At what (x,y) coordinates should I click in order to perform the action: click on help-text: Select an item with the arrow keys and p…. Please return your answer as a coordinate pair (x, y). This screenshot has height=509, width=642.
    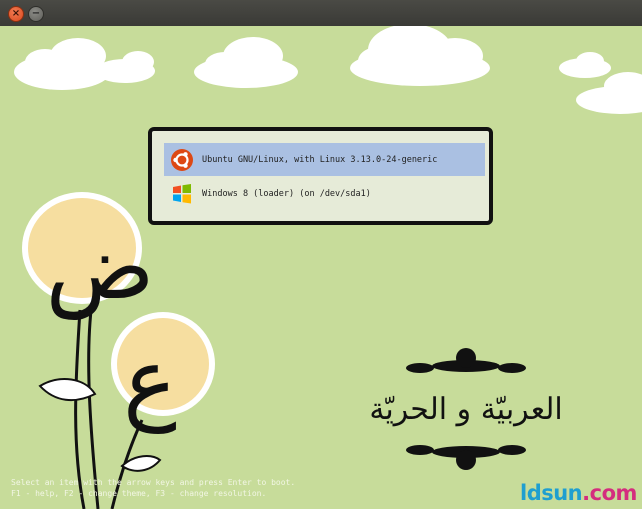
    Looking at the image, I should click on (153, 488).